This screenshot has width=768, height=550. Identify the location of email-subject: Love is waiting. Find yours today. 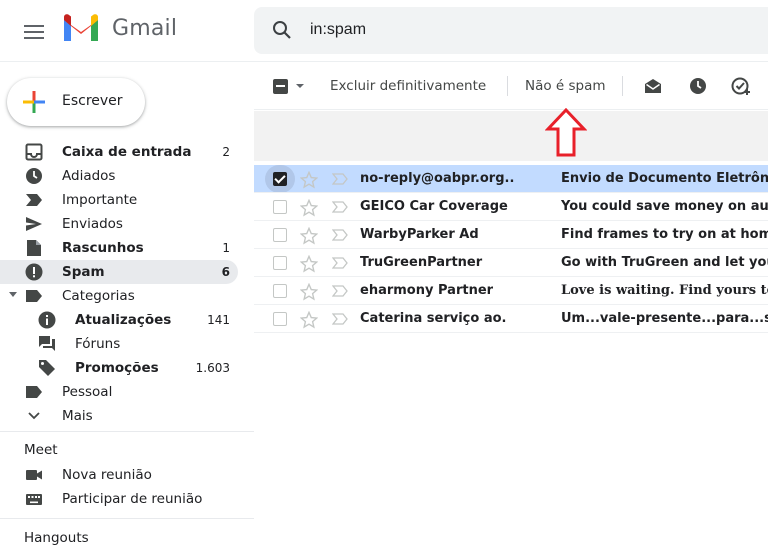
(664, 290).